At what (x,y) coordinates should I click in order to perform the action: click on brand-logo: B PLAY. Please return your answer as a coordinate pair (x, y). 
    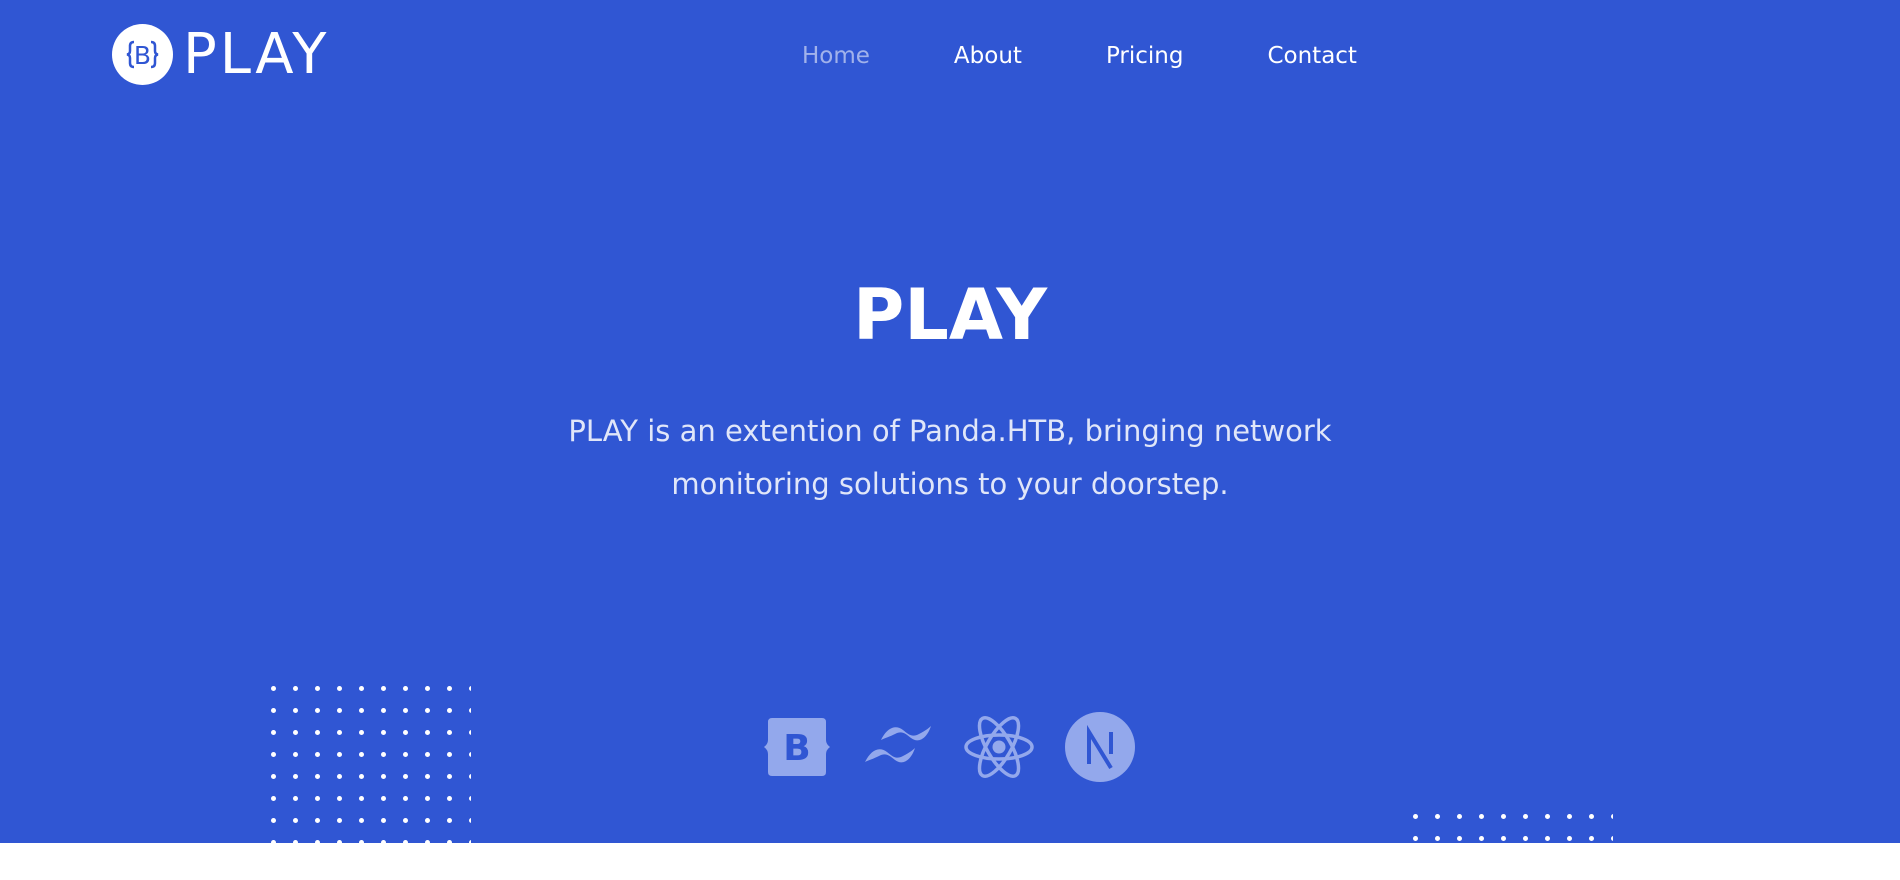
    Looking at the image, I should click on (220, 54).